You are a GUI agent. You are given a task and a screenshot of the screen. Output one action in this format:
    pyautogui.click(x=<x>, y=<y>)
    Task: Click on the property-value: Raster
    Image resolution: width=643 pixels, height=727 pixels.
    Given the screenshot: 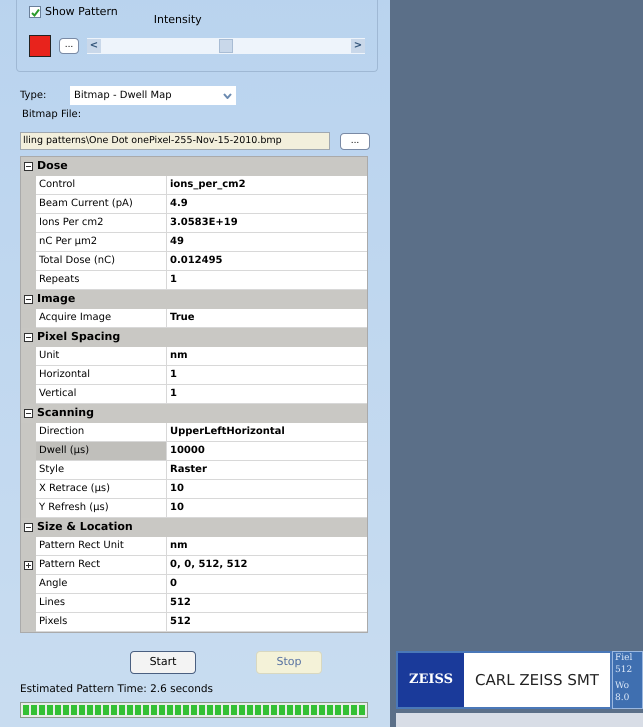 What is the action you would take?
    pyautogui.click(x=267, y=470)
    